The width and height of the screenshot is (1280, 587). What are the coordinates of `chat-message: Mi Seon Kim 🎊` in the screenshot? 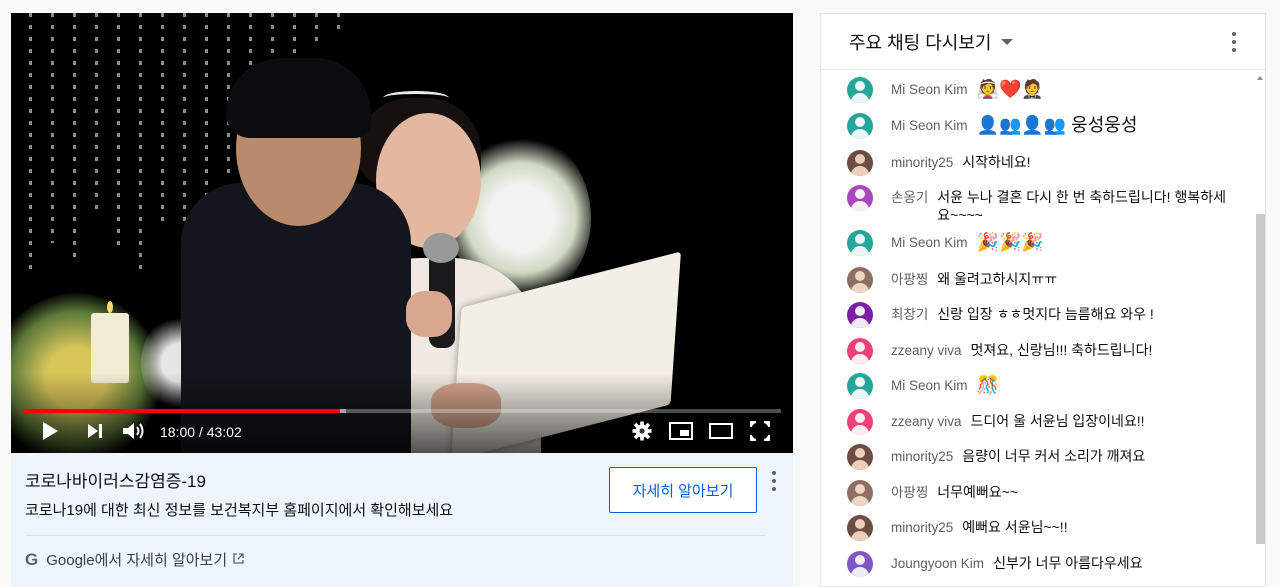 It's located at (1042, 386).